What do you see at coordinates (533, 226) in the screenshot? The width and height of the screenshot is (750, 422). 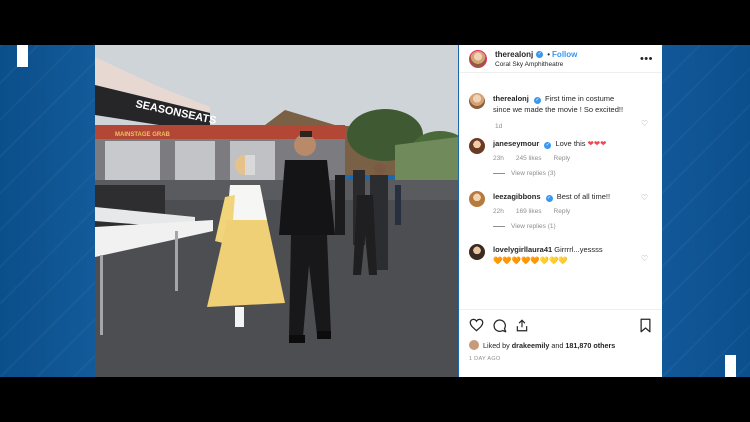 I see `view-replies-label: View replies (1)` at bounding box center [533, 226].